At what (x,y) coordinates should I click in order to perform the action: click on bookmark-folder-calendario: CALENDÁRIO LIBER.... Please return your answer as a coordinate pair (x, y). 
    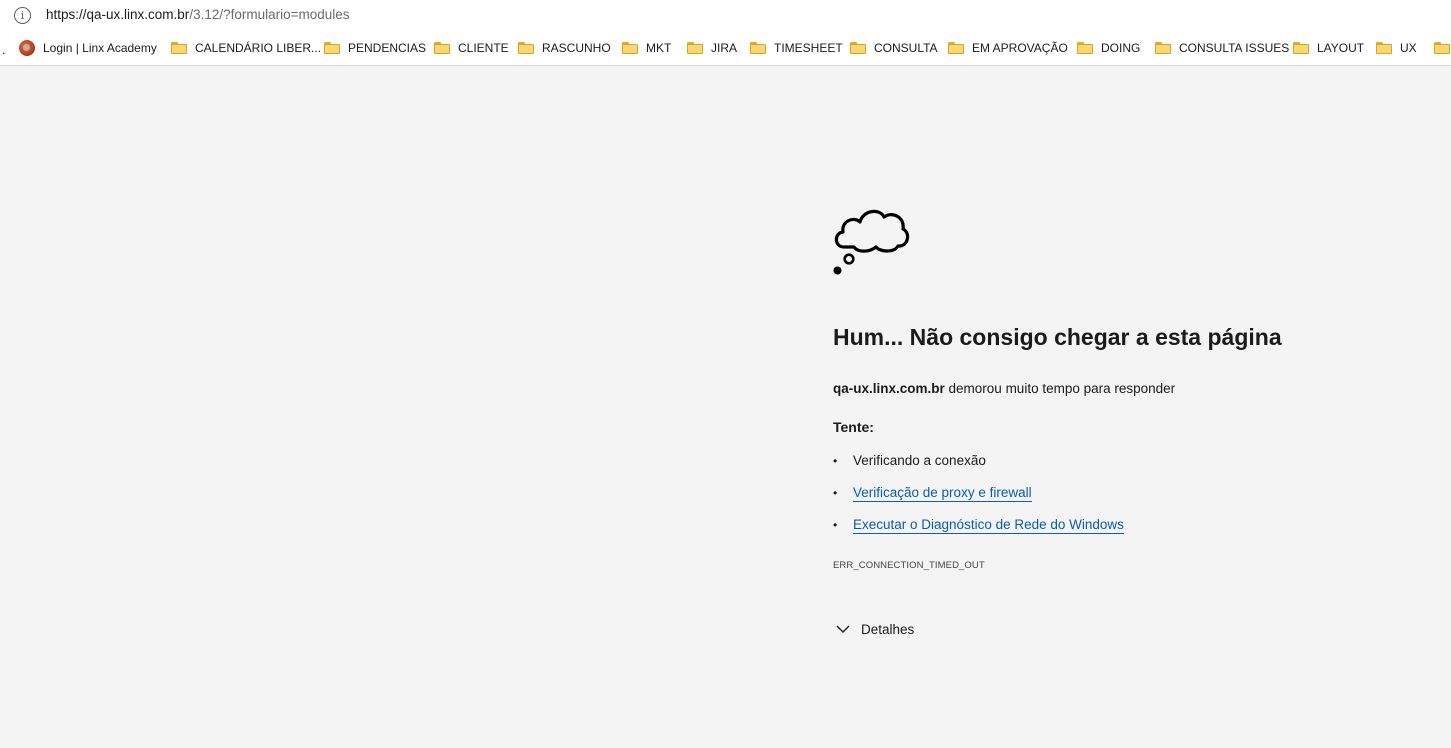
    Looking at the image, I should click on (246, 48).